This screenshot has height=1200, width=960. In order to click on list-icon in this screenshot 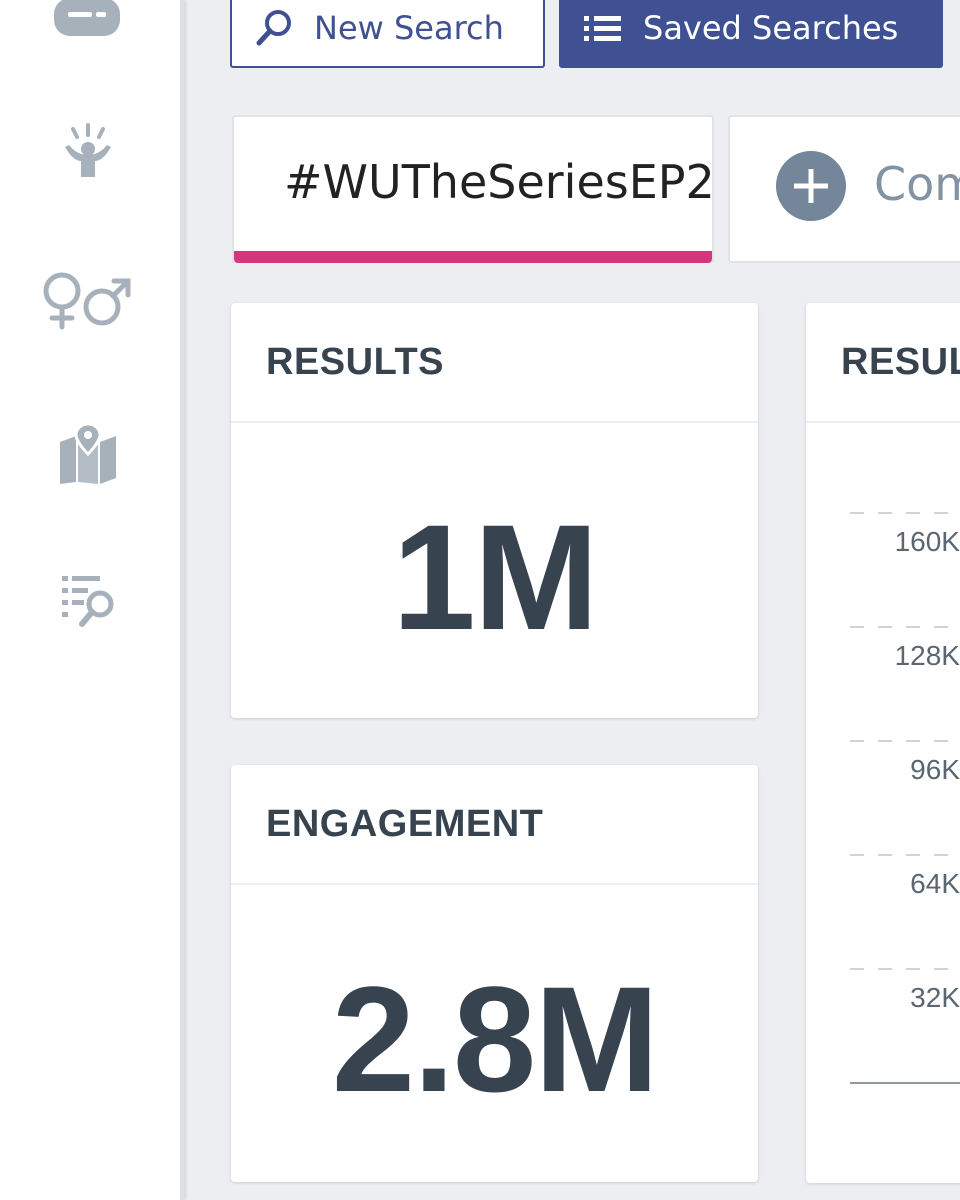, I will do `click(603, 28)`.